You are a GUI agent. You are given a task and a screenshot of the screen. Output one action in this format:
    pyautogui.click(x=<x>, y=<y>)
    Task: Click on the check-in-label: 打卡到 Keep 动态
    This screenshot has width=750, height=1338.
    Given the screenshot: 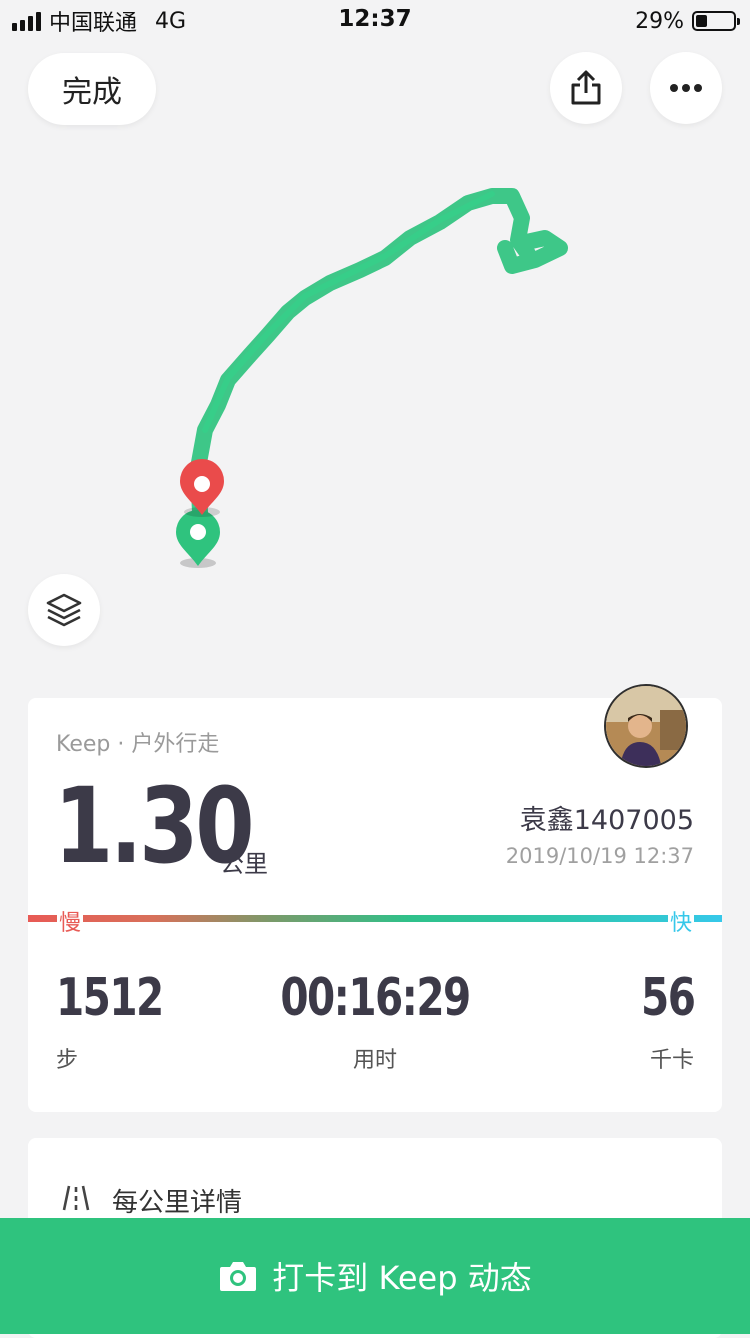 What is the action you would take?
    pyautogui.click(x=402, y=1278)
    